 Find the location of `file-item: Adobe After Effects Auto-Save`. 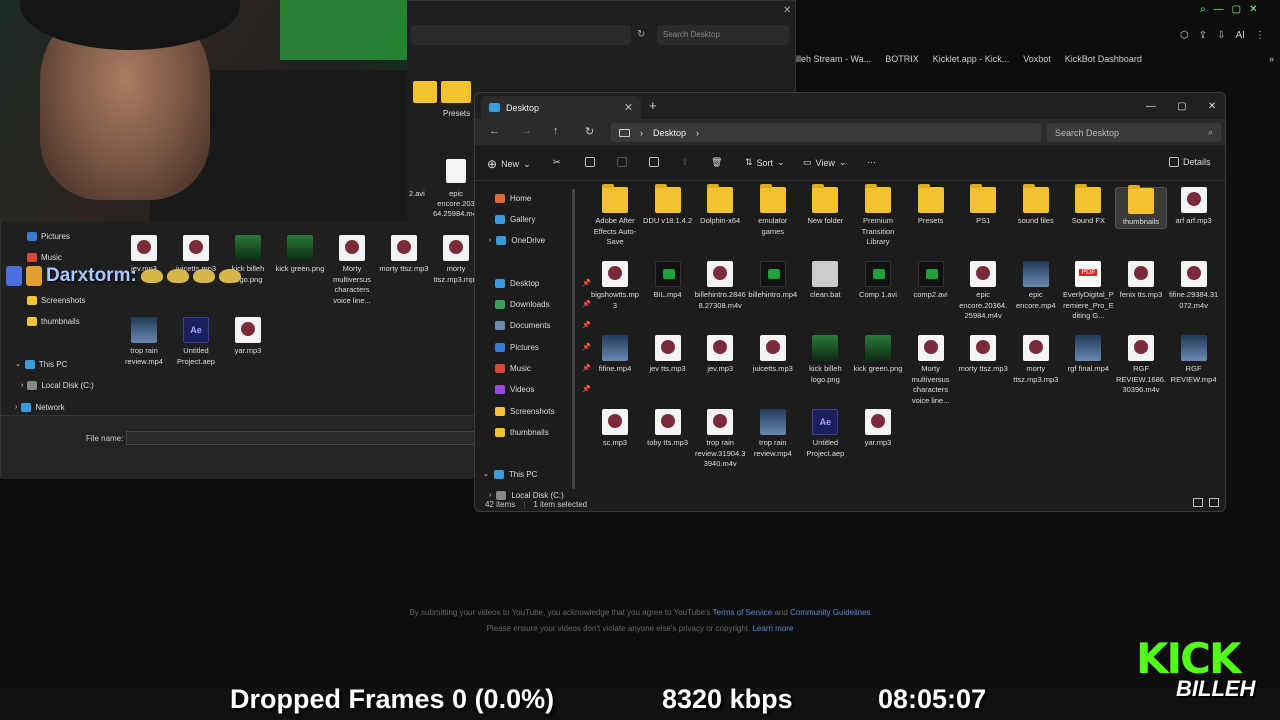

file-item: Adobe After Effects Auto-Save is located at coordinates (615, 216).